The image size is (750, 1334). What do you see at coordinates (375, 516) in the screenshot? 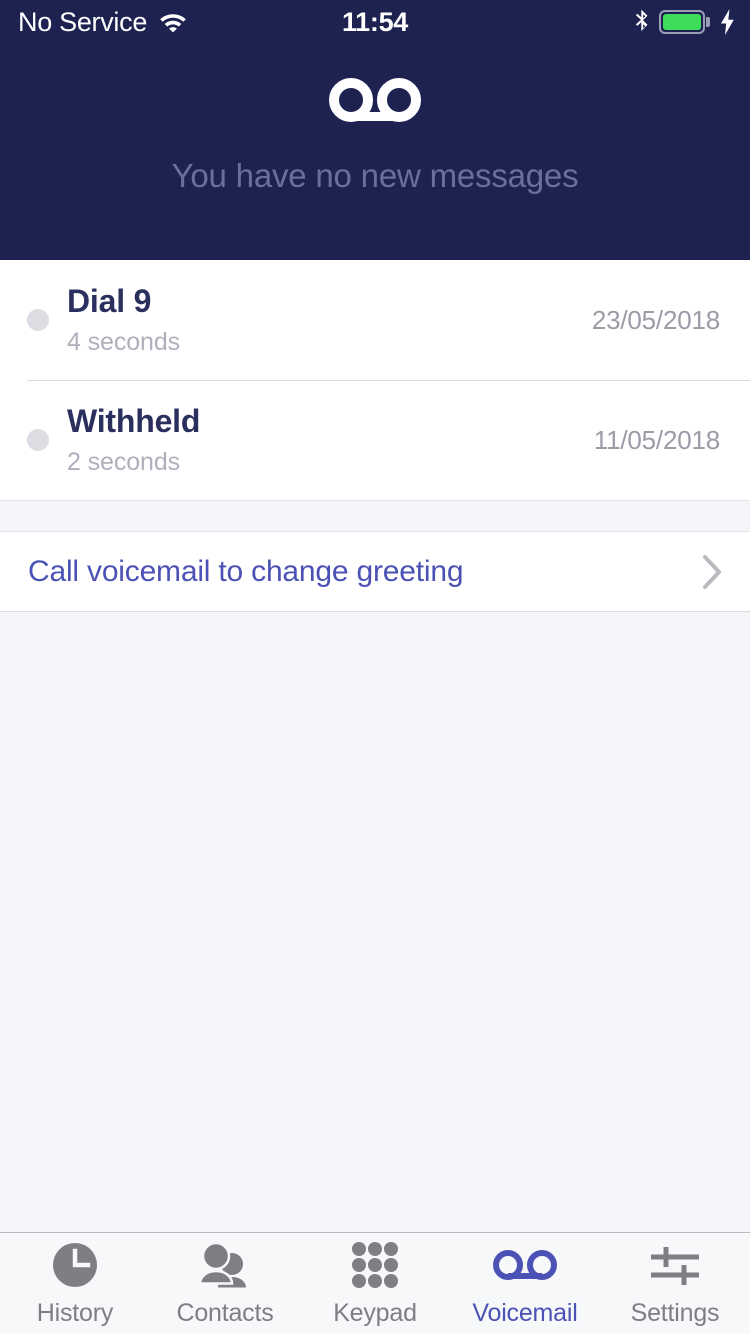
I see `section-separator` at bounding box center [375, 516].